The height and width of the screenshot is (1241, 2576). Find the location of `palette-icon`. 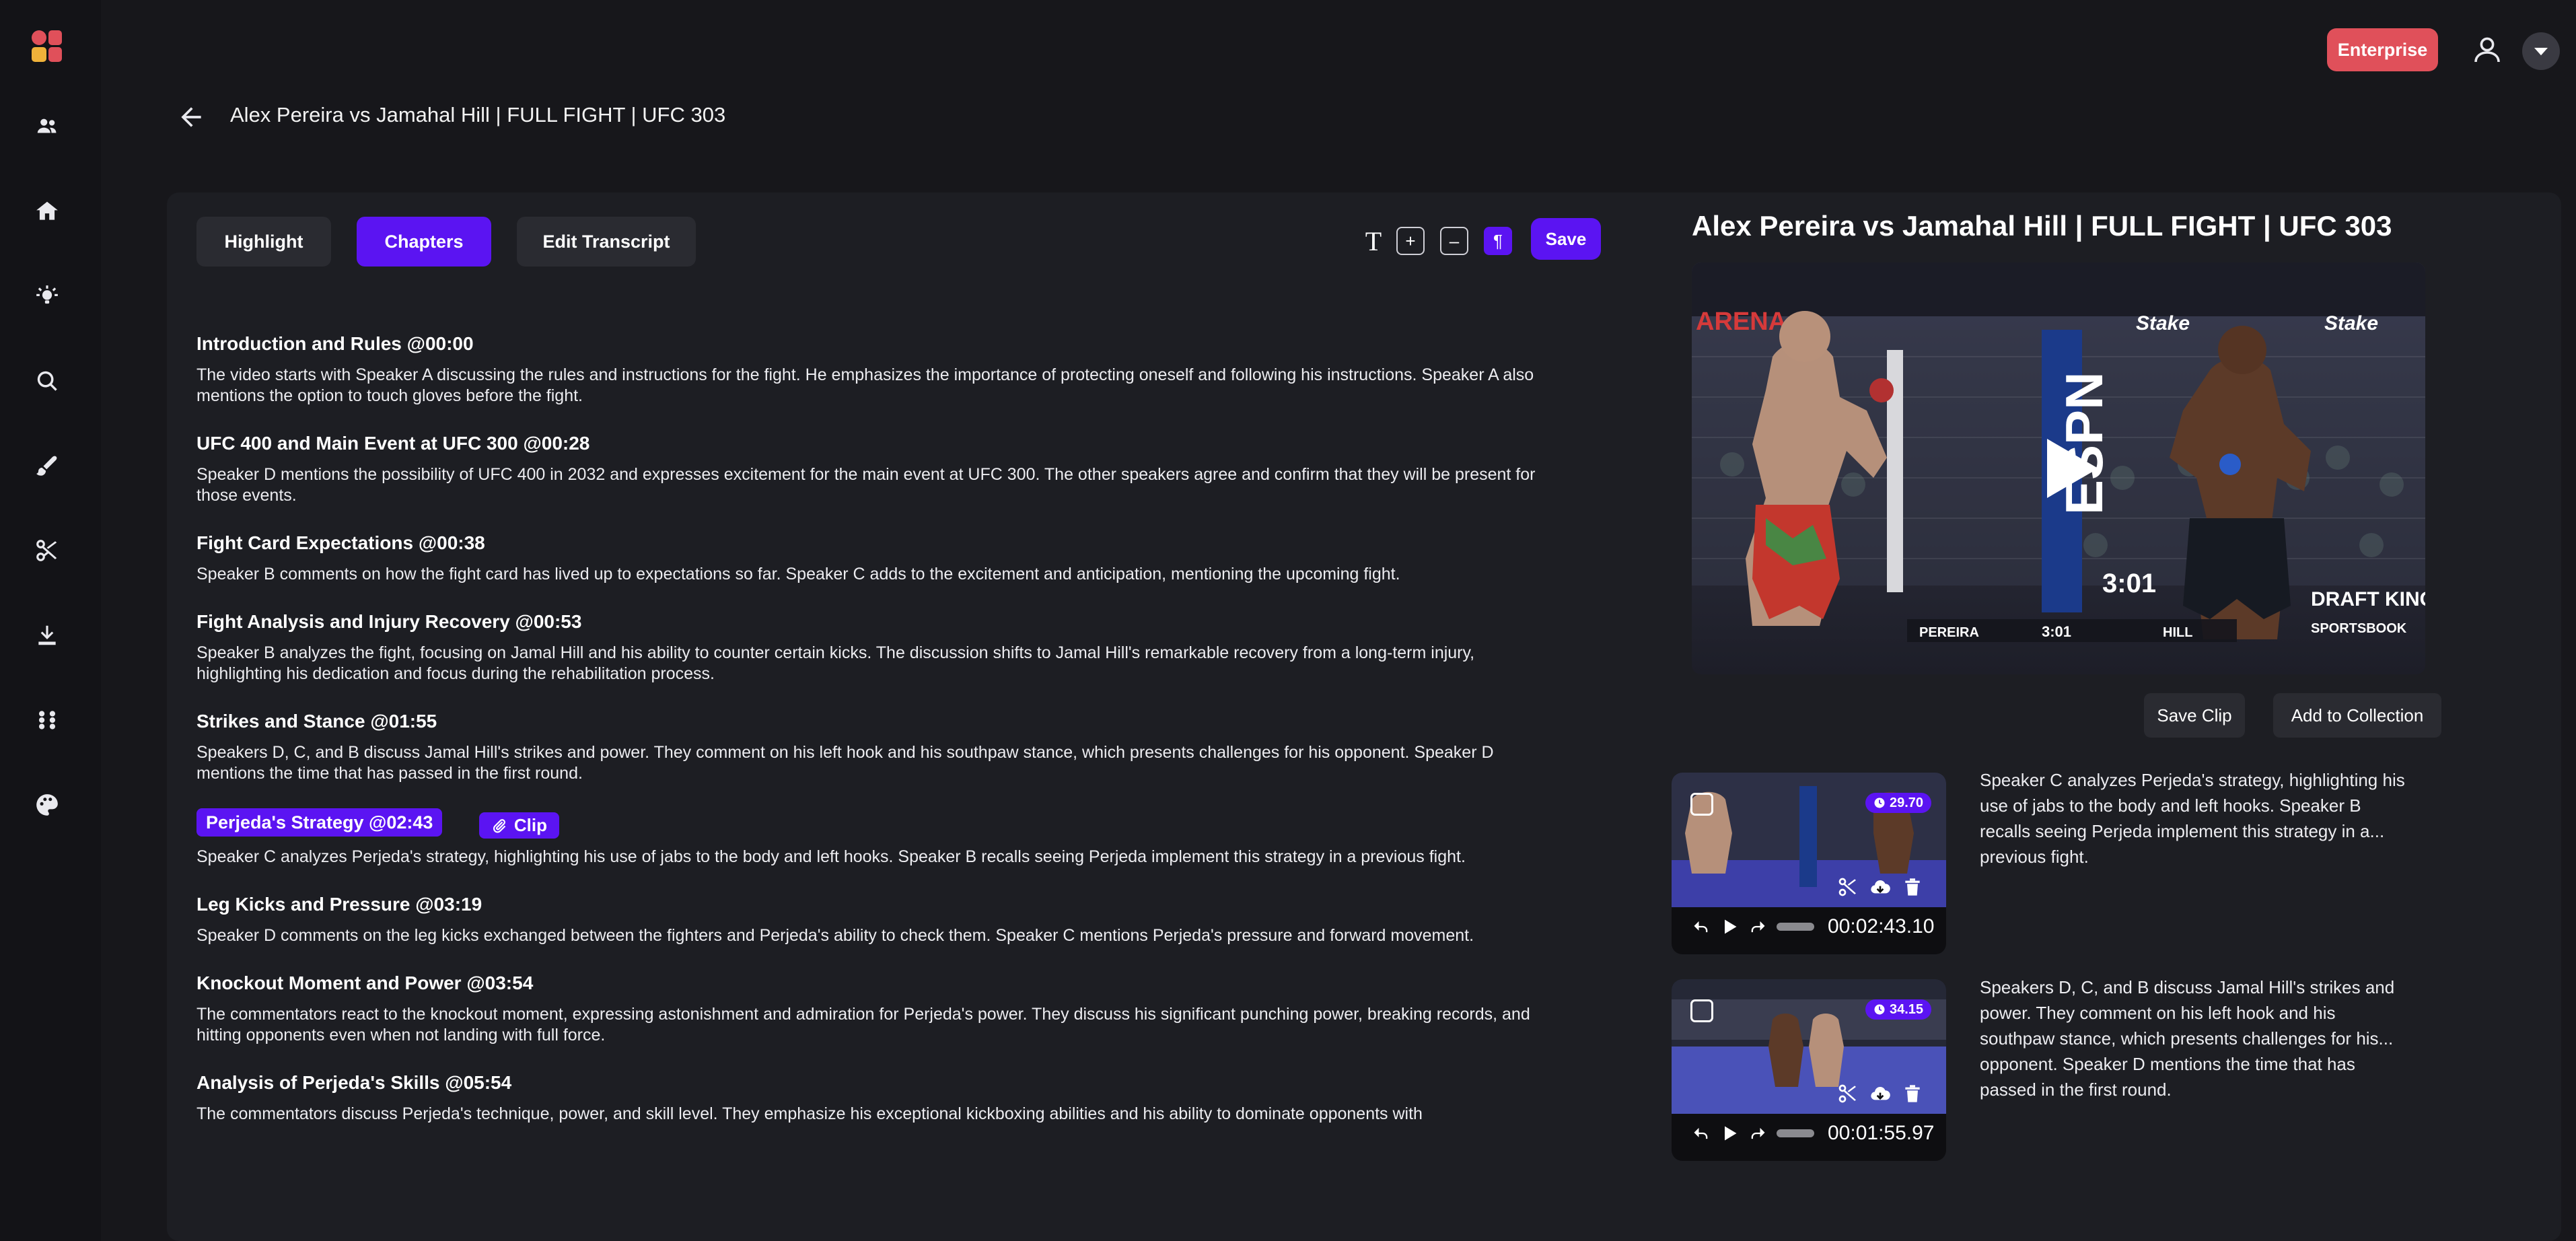

palette-icon is located at coordinates (47, 805).